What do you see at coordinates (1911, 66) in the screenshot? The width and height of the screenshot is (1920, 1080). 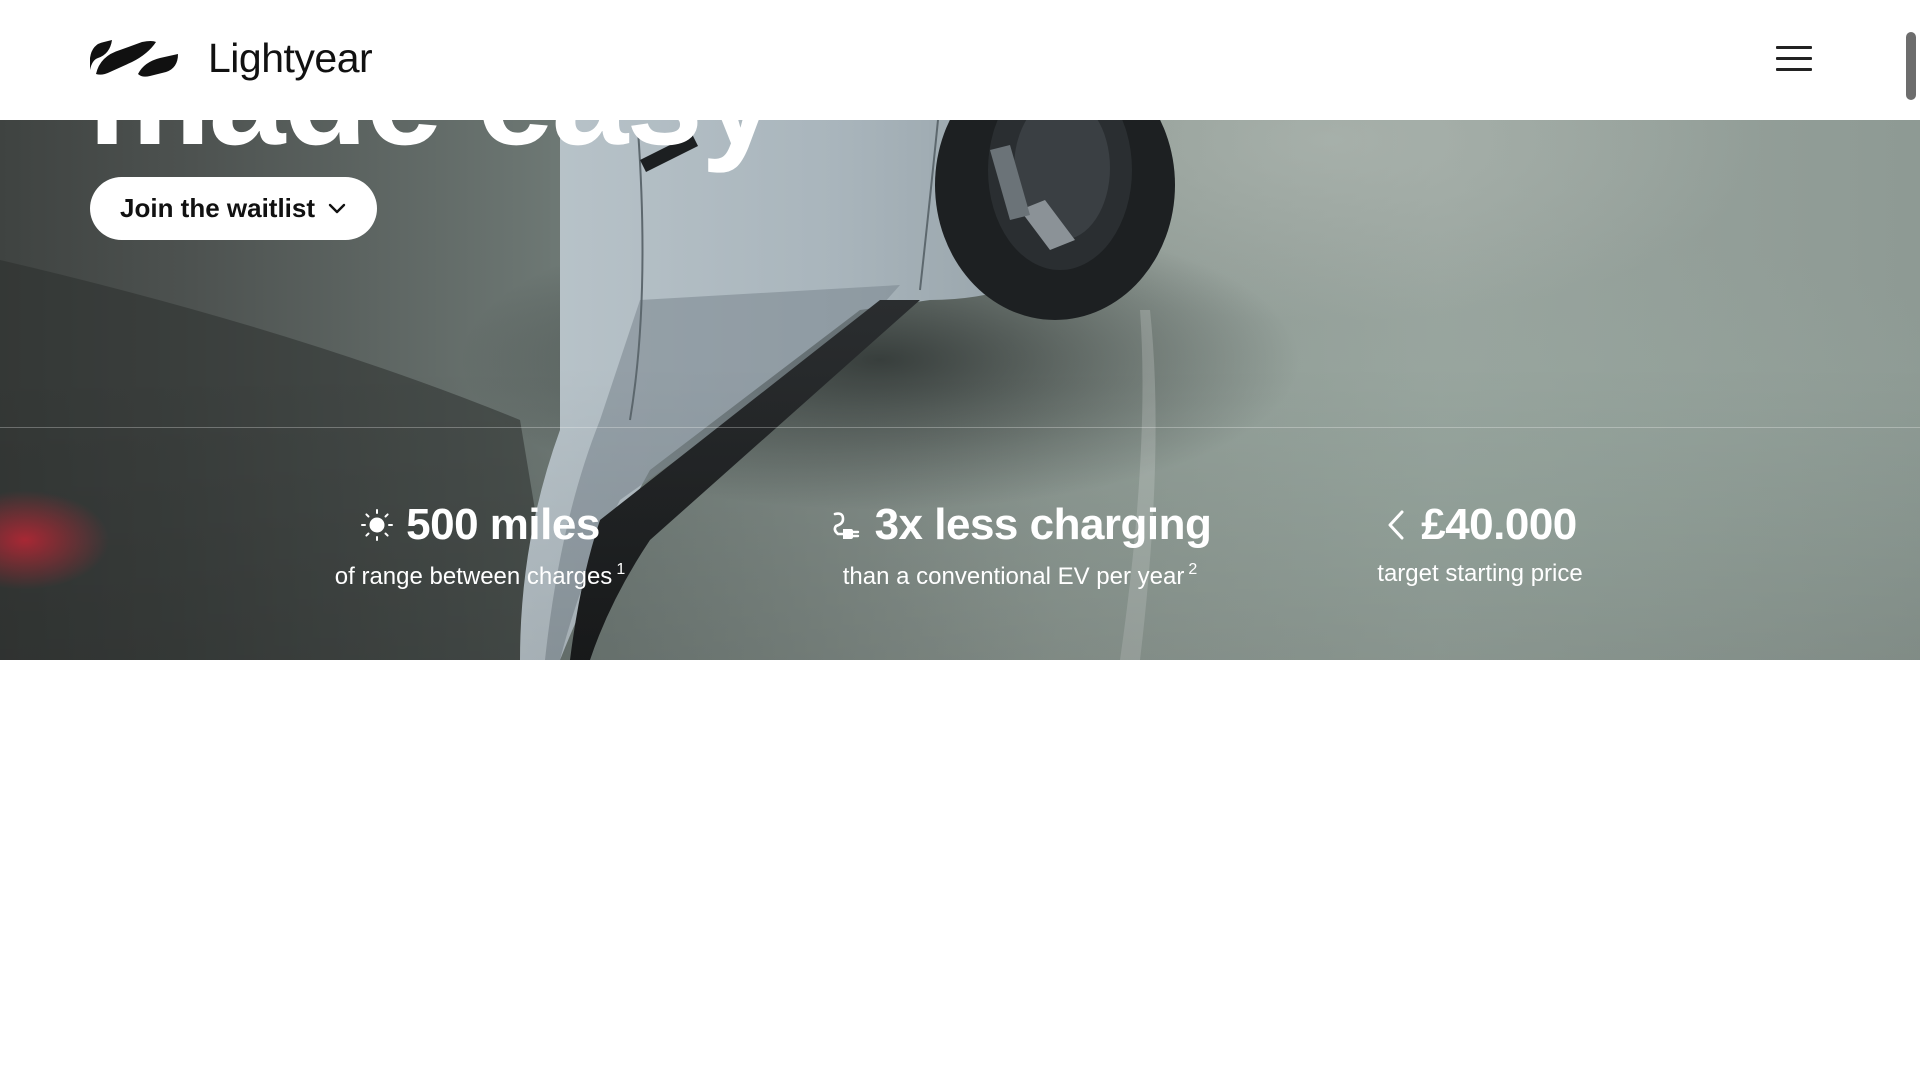 I see `scrollbar-thumb` at bounding box center [1911, 66].